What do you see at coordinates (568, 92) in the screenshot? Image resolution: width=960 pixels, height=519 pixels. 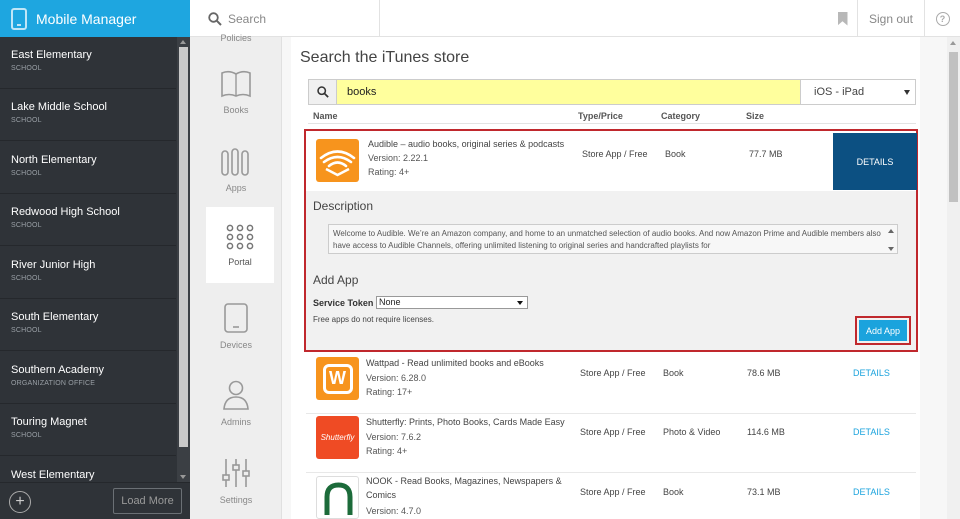 I see `store-search-input` at bounding box center [568, 92].